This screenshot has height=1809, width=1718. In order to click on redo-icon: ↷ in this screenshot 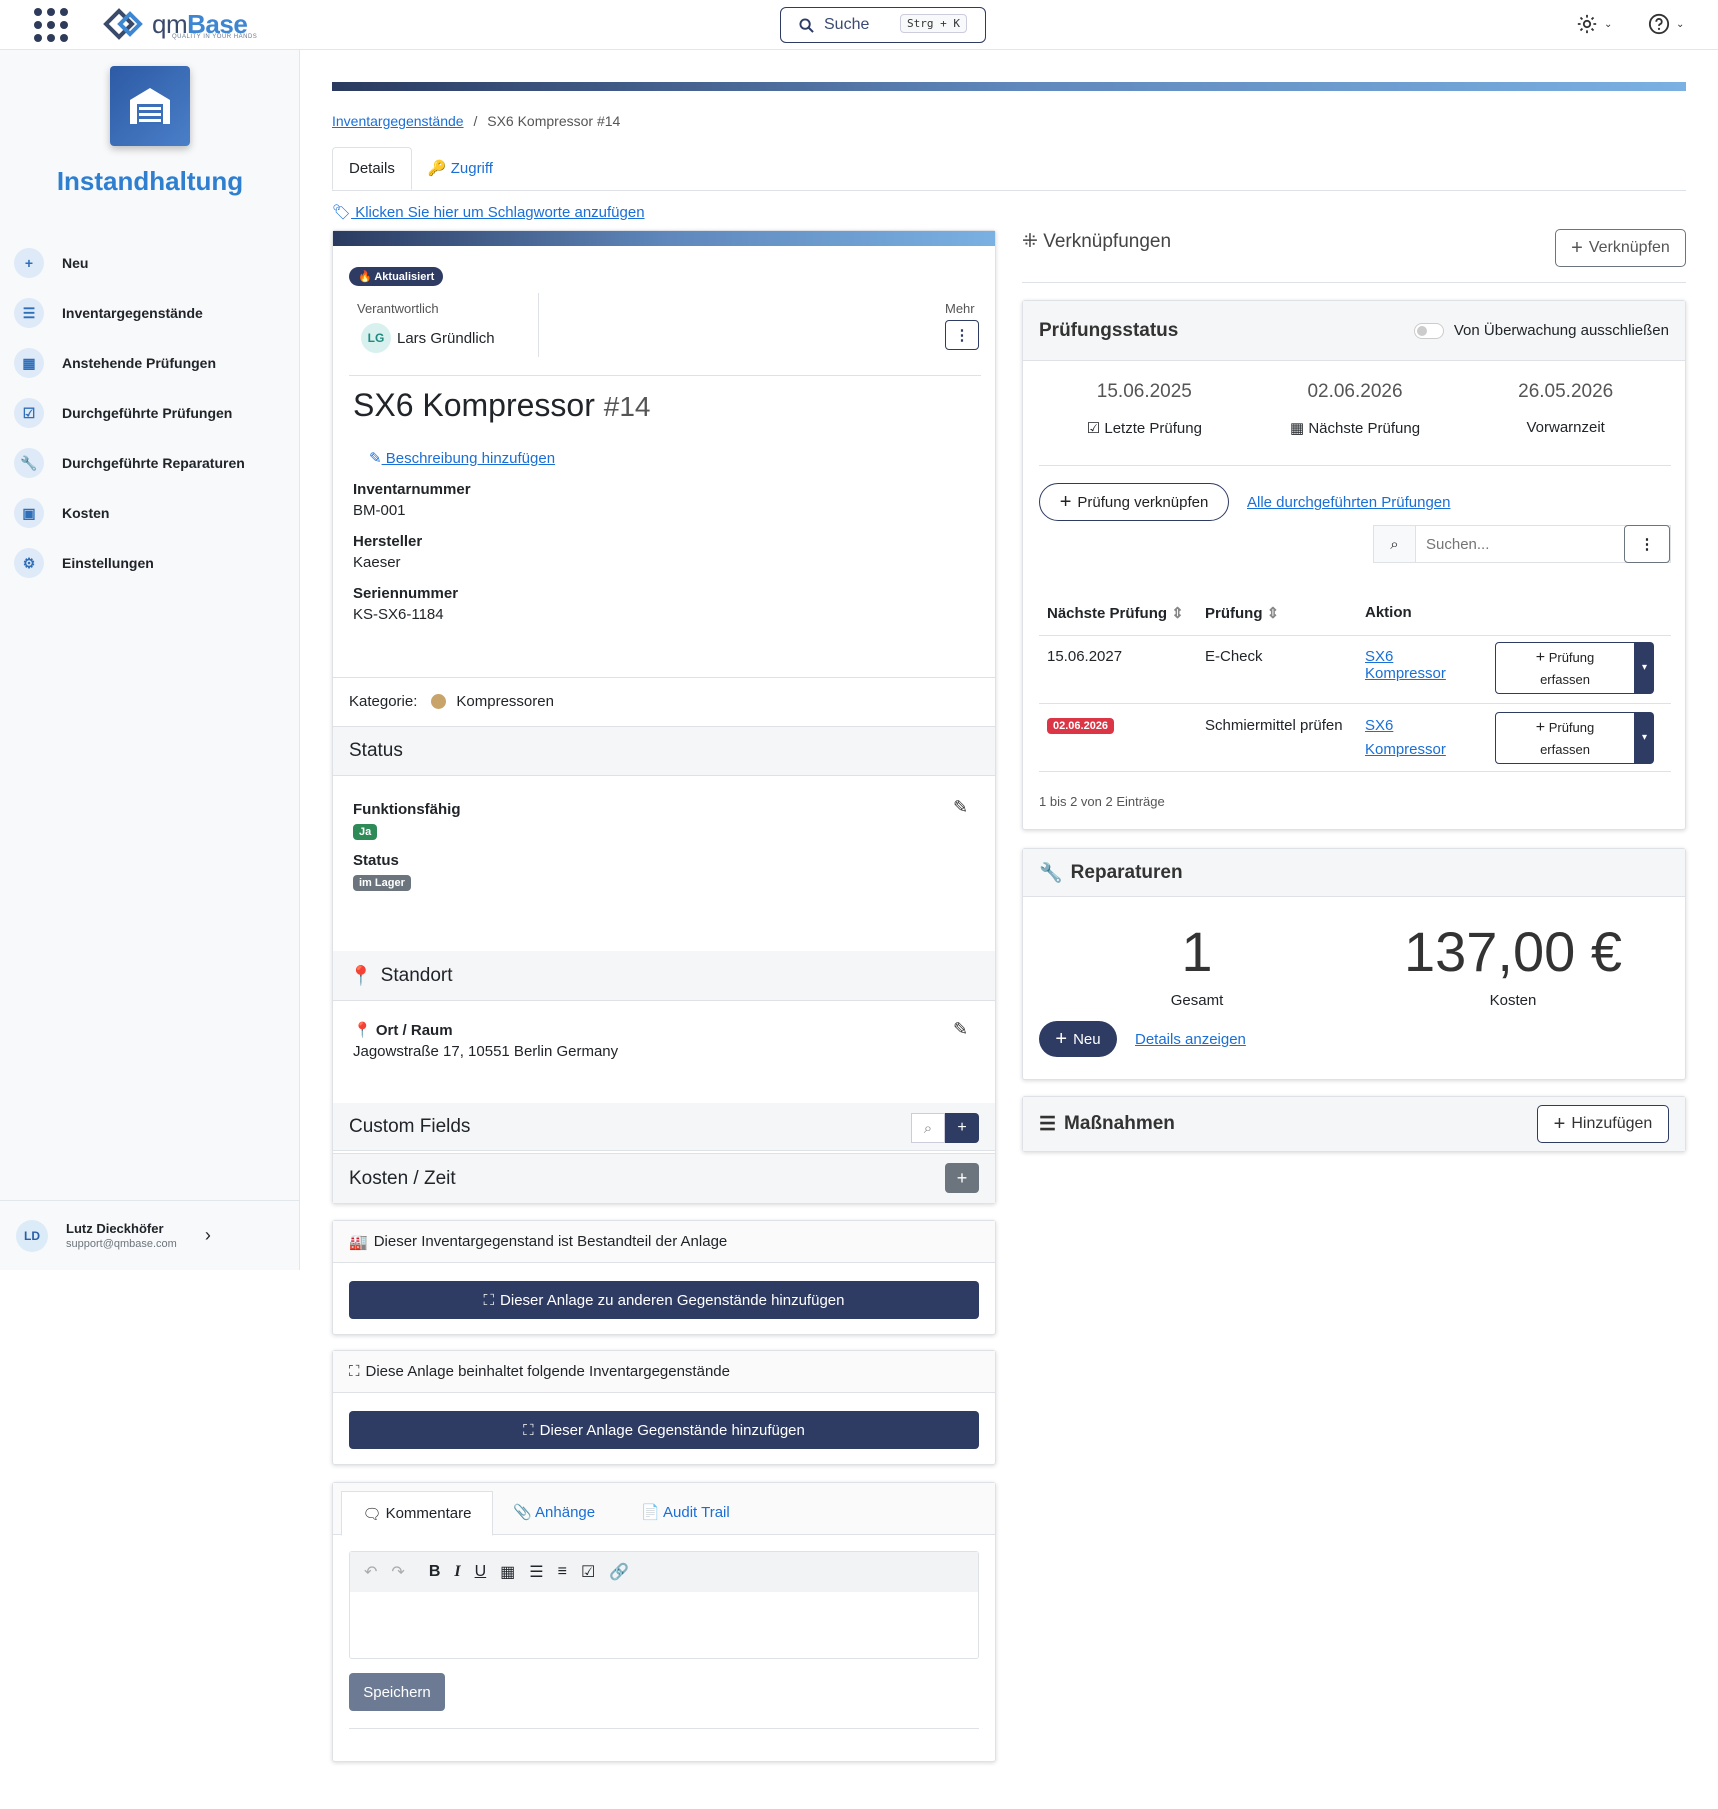, I will do `click(397, 1572)`.